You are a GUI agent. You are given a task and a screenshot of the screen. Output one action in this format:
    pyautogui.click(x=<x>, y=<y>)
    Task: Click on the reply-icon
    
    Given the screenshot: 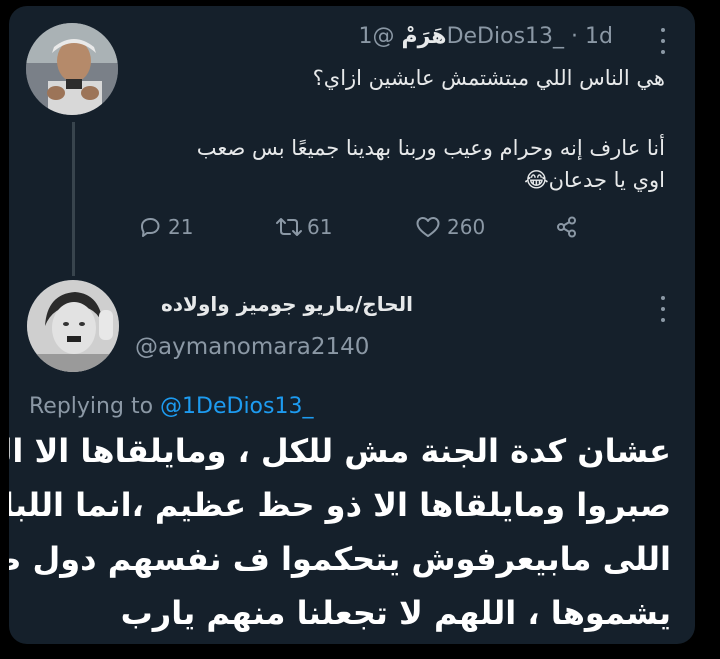 What is the action you would take?
    pyautogui.click(x=150, y=227)
    